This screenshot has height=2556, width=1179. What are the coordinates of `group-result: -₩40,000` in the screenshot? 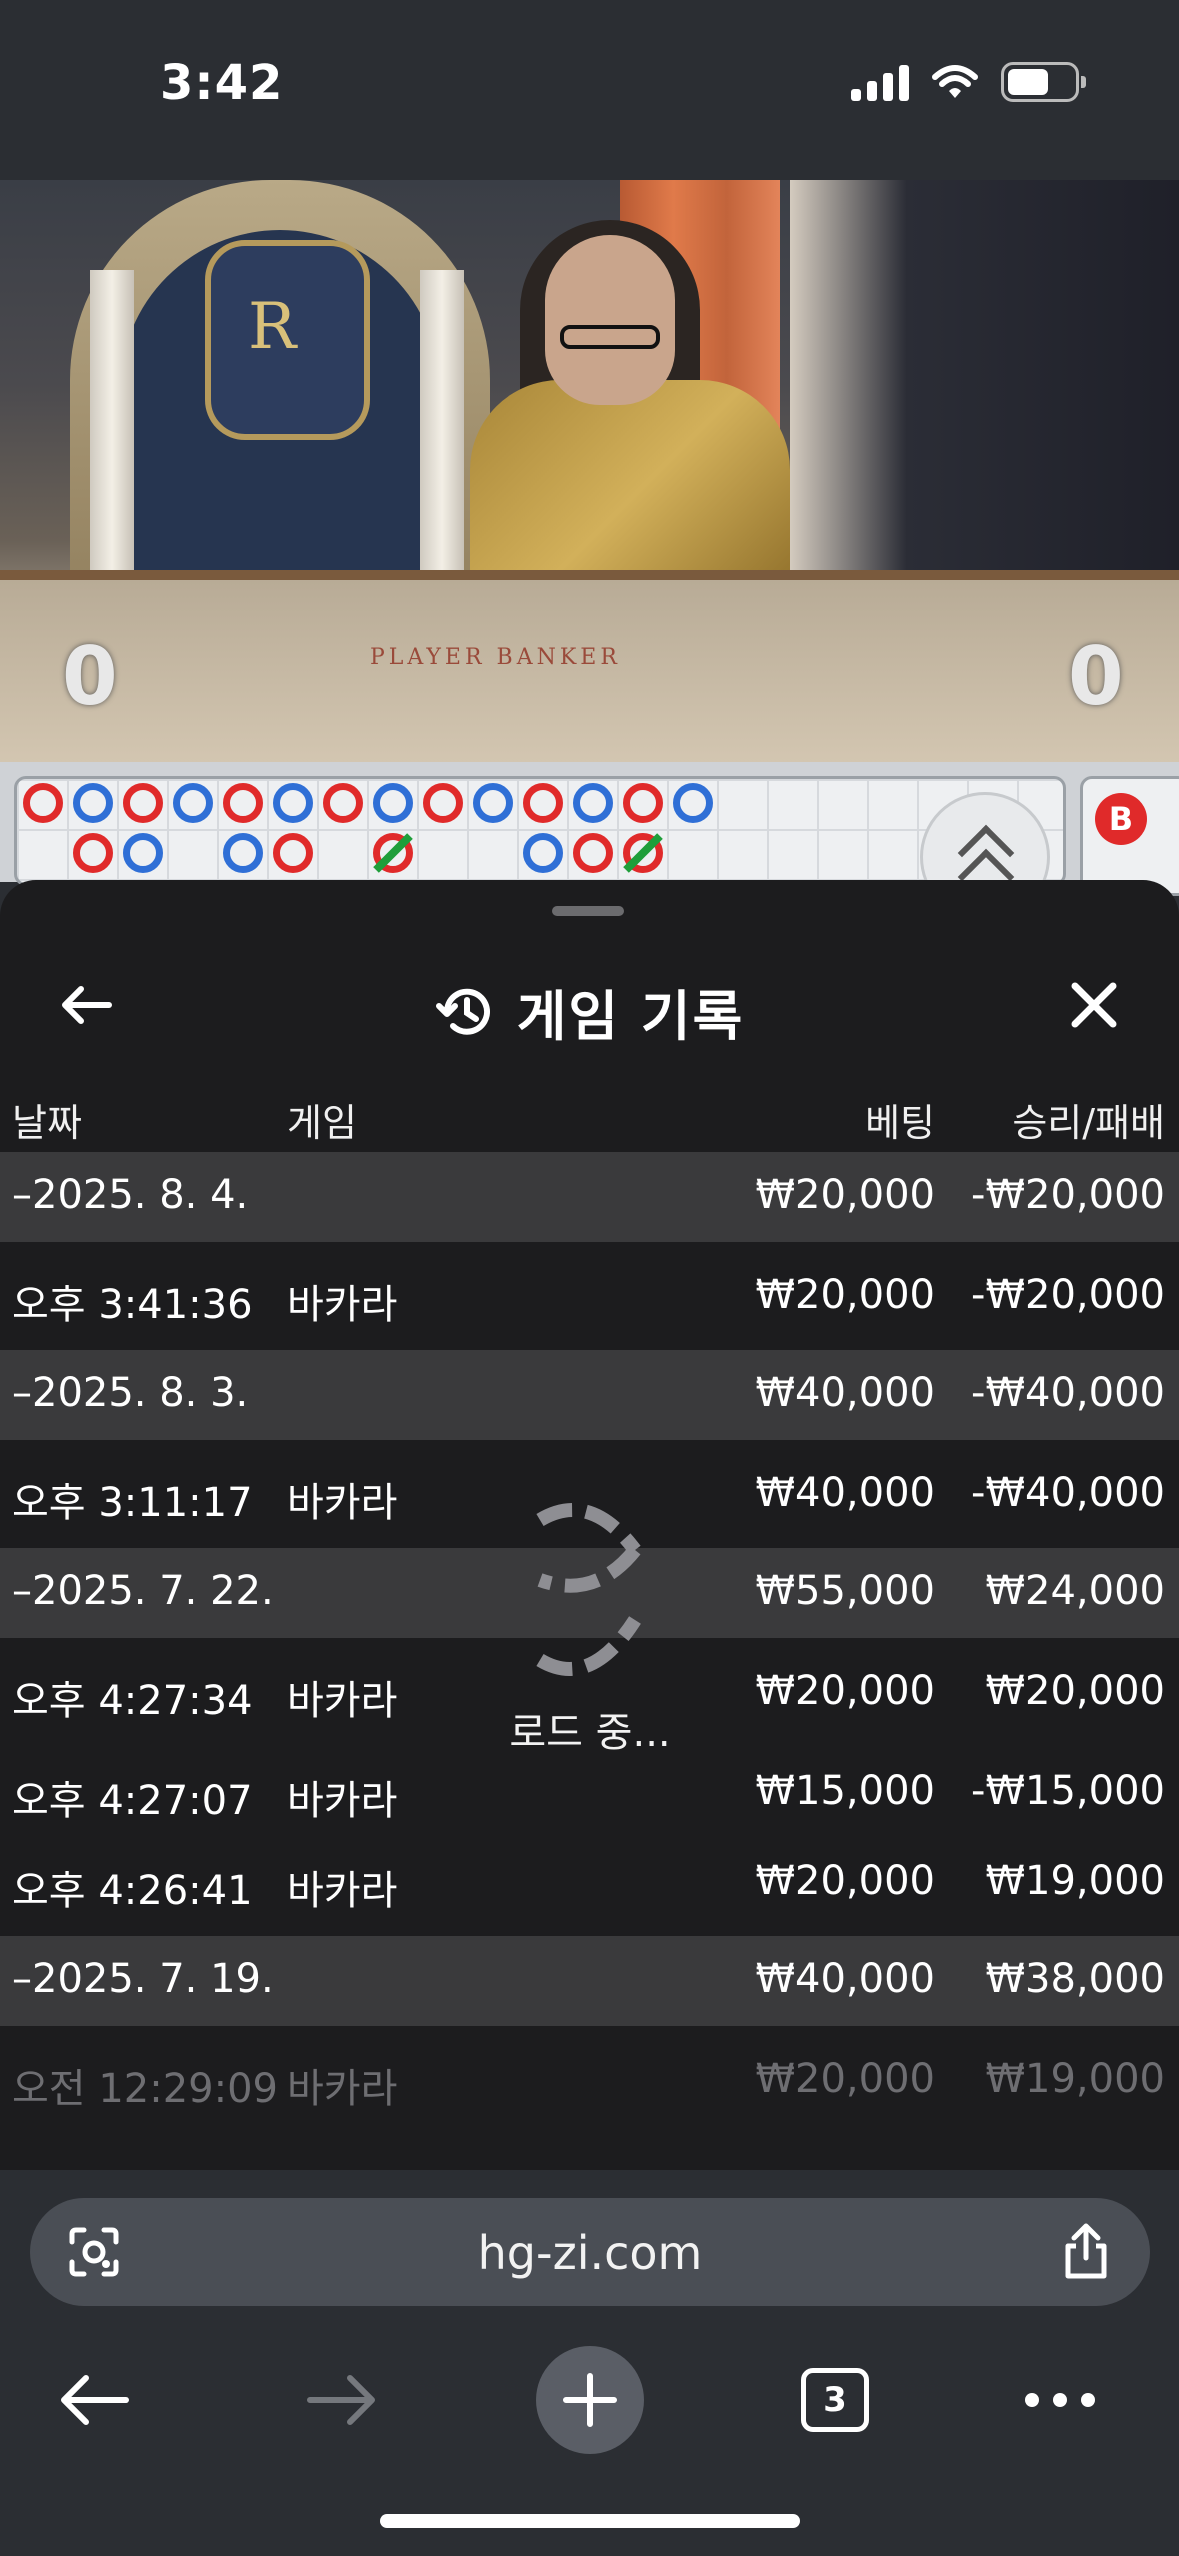 It's located at (1068, 1393).